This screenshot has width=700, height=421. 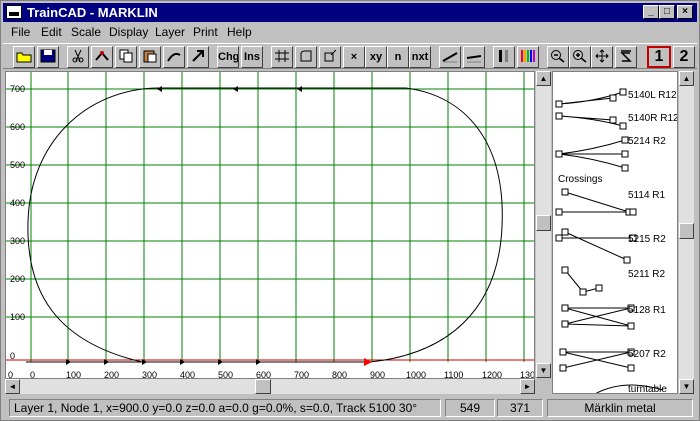 I want to click on canvas-vertical-scrollbar: ▲ ▼, so click(x=543, y=224).